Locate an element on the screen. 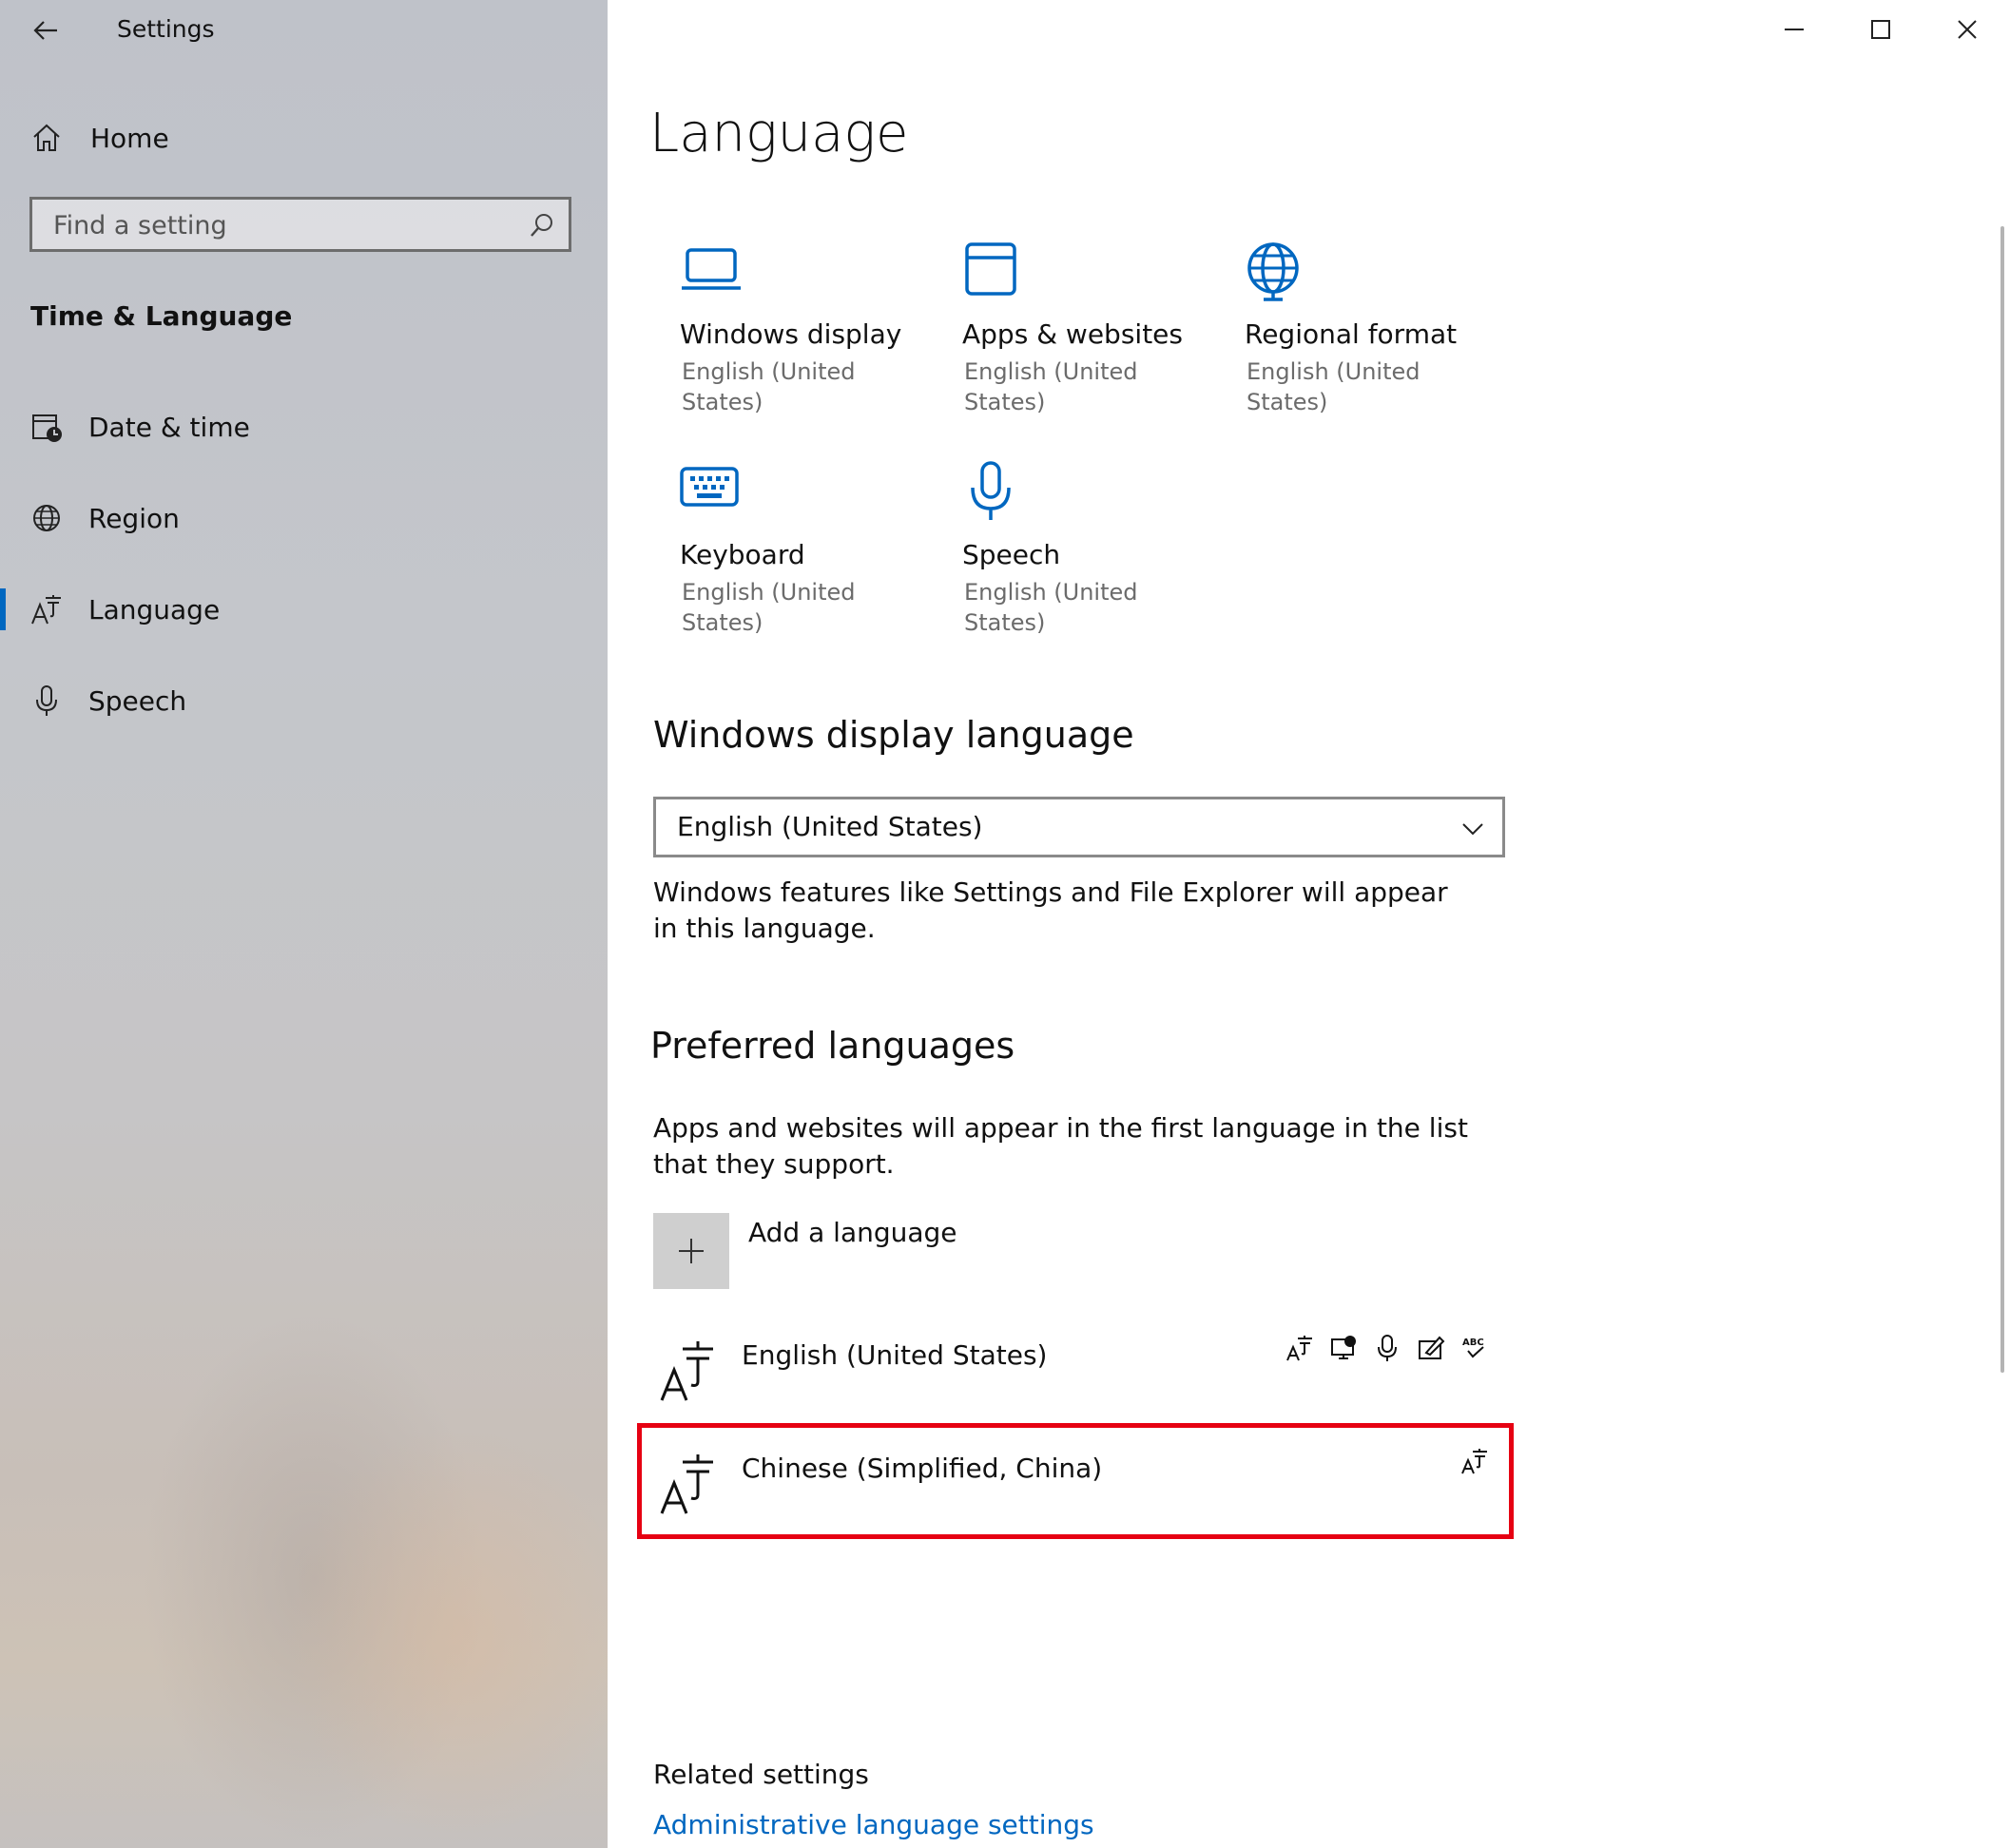  spellcheck-cap-icon: ABC is located at coordinates (1475, 1348).